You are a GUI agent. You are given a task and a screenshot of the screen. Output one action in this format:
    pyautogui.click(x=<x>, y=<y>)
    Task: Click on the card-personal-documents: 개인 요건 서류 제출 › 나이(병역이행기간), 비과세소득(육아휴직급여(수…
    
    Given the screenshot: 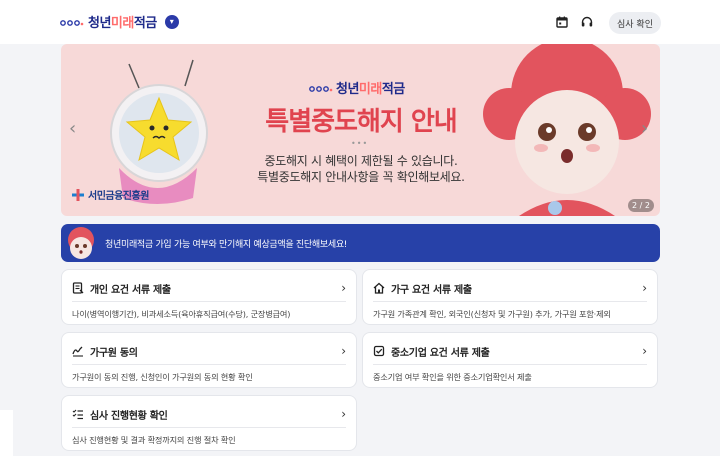 What is the action you would take?
    pyautogui.click(x=209, y=297)
    